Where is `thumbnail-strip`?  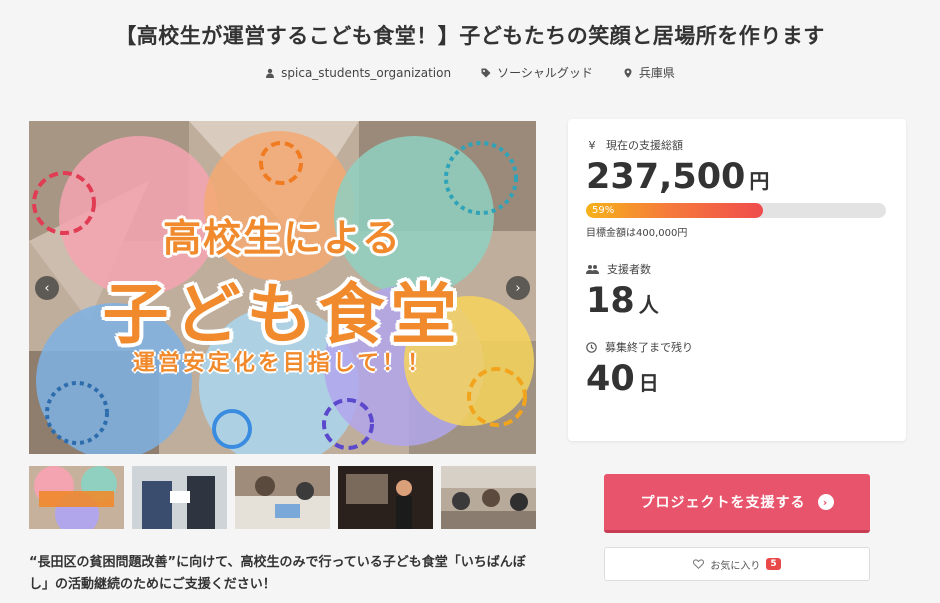
thumbnail-strip is located at coordinates (282, 497).